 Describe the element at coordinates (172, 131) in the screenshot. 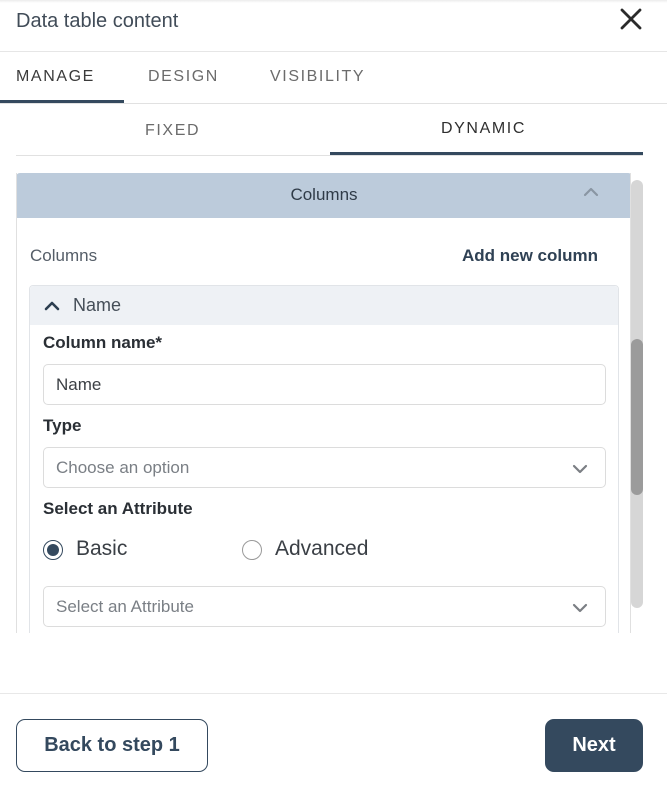

I see `subtab-fixed: FIXED` at that location.